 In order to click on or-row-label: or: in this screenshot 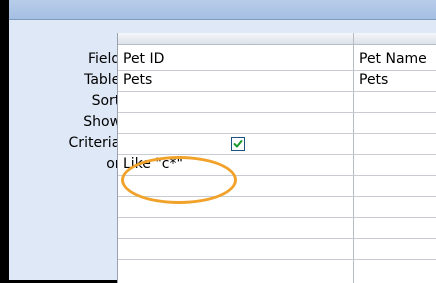, I will do `click(115, 164)`.